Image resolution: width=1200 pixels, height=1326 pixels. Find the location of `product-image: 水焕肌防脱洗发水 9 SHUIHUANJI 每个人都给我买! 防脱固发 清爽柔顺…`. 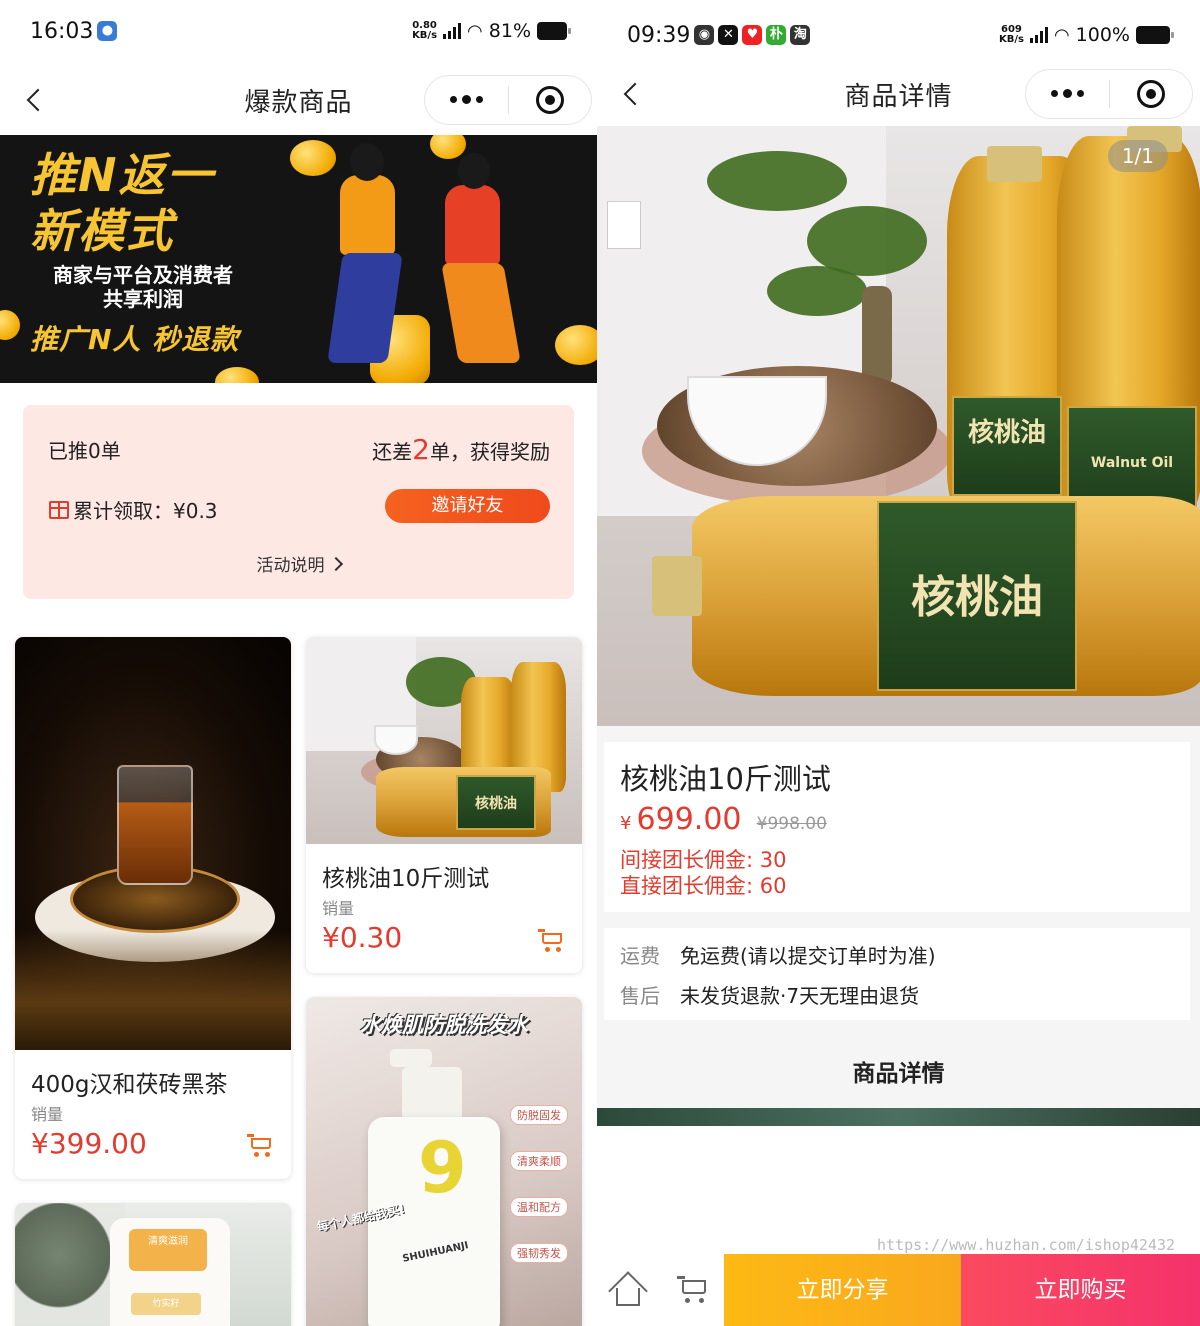

product-image: 水焕肌防脱洗发水 9 SHUIHUANJI 每个人都给我买! 防脱固发 清爽柔顺… is located at coordinates (444, 1161).